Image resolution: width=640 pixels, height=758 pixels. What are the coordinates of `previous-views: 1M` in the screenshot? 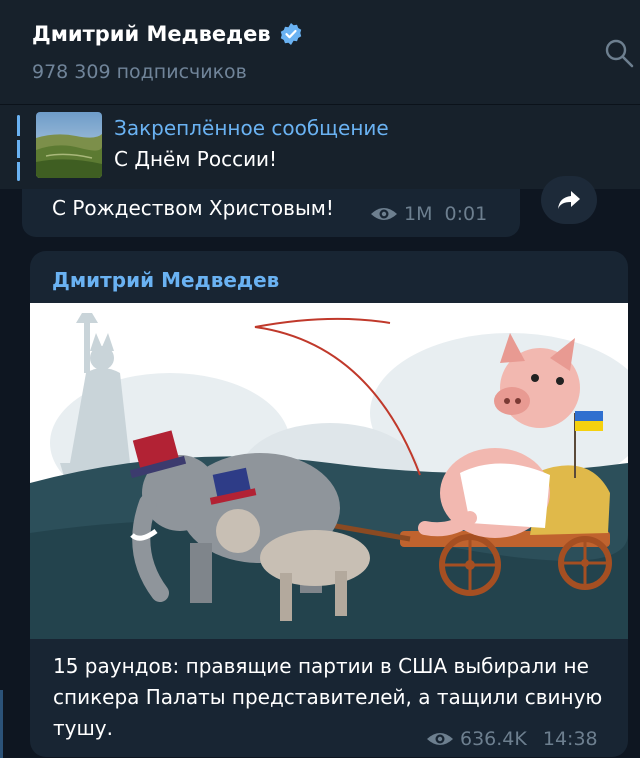 It's located at (418, 214).